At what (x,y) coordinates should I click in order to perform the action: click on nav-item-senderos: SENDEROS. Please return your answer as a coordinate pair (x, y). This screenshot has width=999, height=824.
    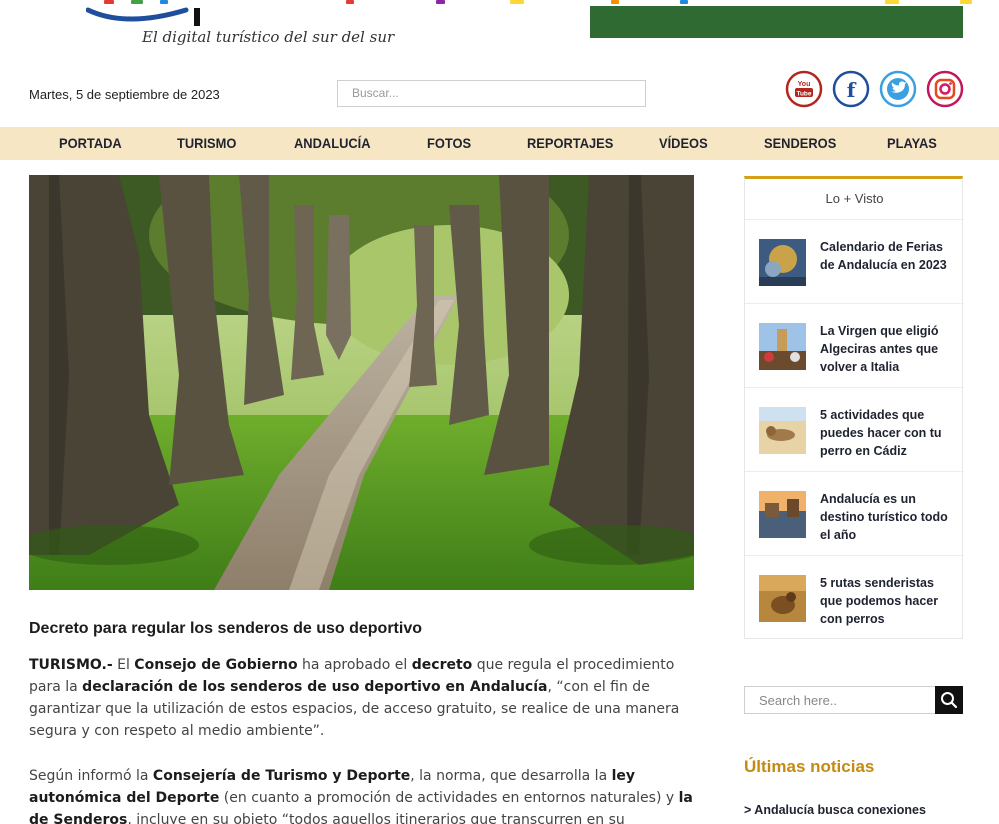
    Looking at the image, I should click on (800, 143).